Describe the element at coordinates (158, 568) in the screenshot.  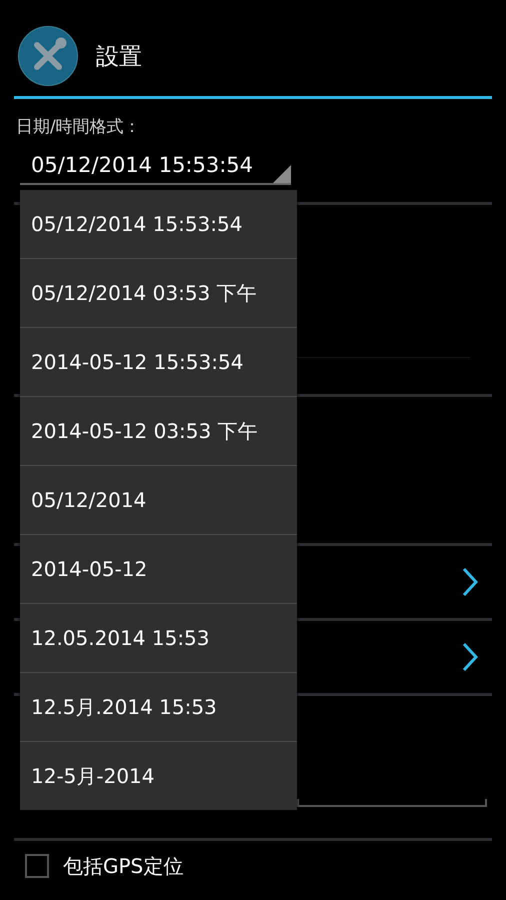
I see `dropdown-option: 2014-05-12` at that location.